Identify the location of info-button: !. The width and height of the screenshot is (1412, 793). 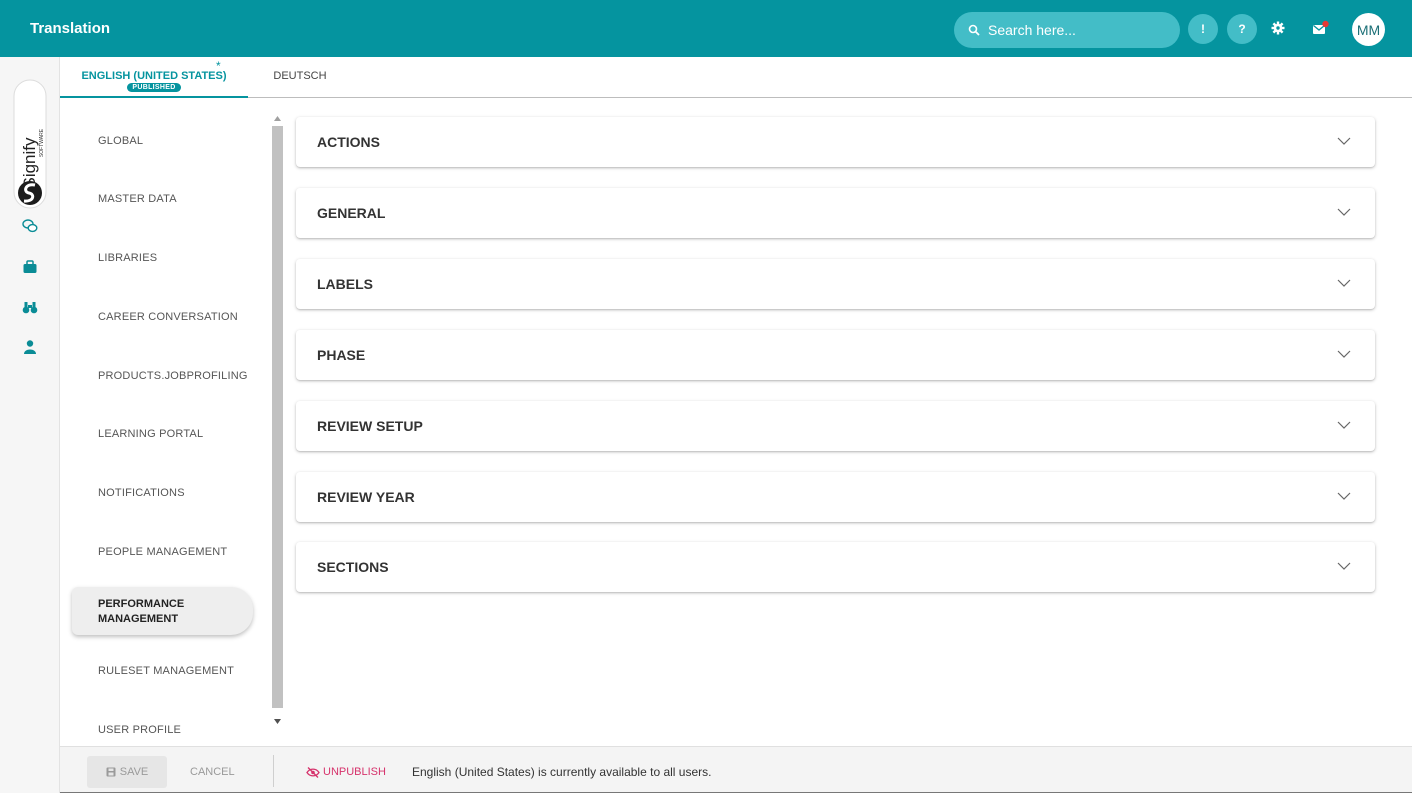
(1203, 29).